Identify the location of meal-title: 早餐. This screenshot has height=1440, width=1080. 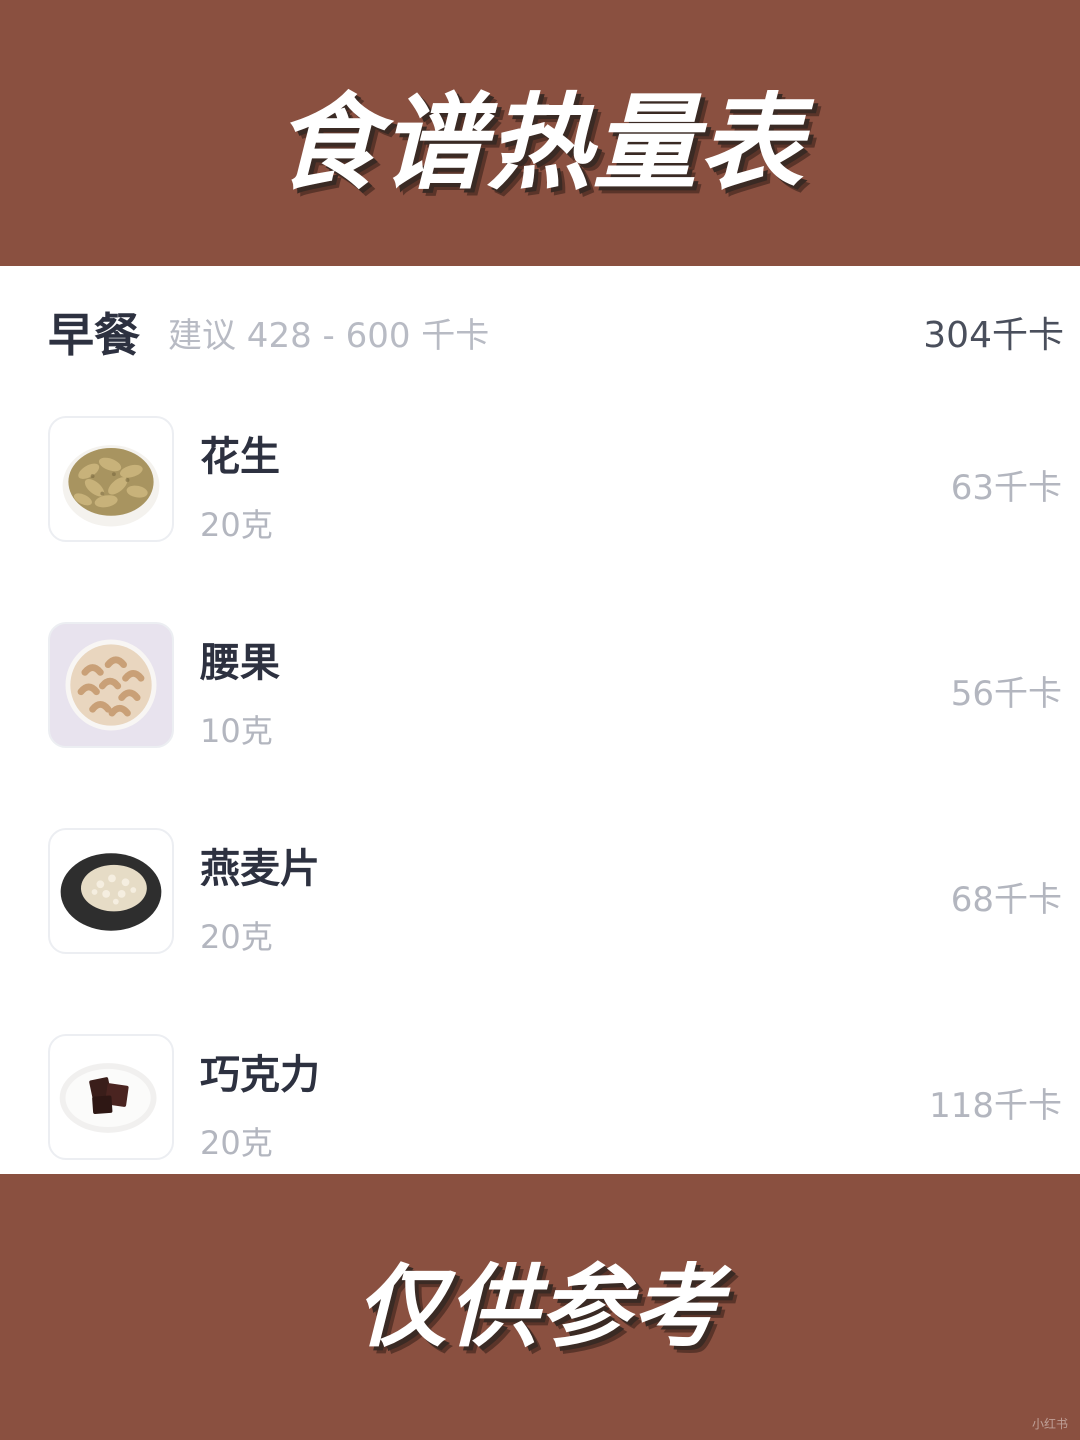
(94, 335).